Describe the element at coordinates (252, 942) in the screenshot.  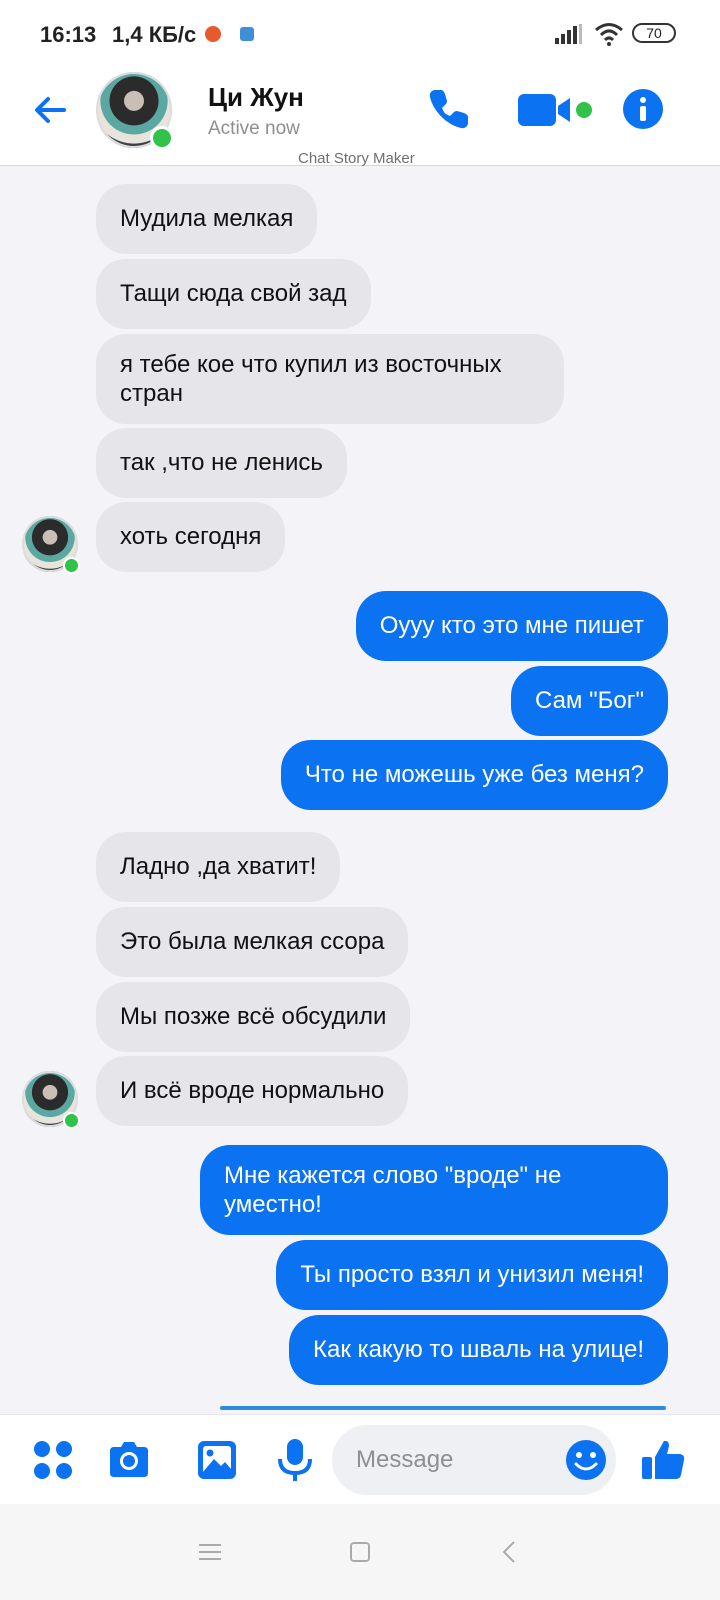
I see `incoming-message: Это была мелкая ссора` at that location.